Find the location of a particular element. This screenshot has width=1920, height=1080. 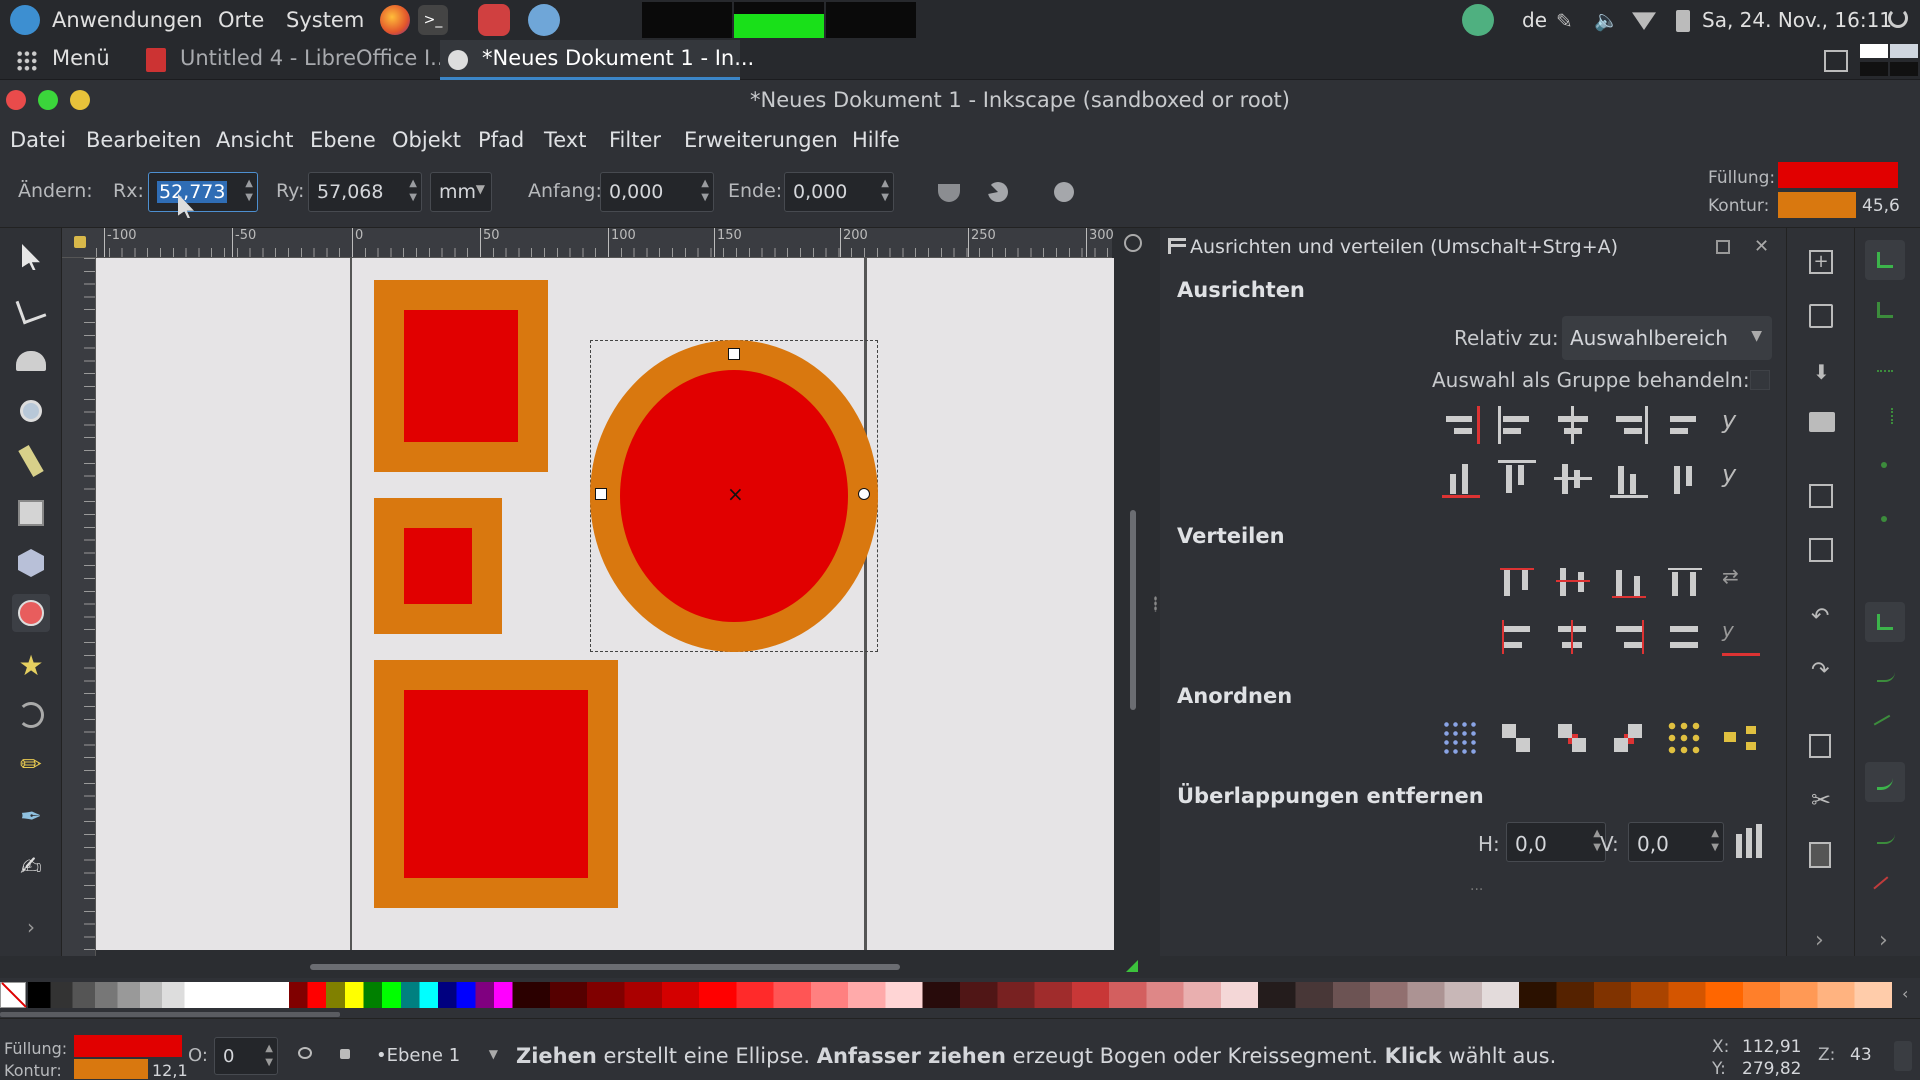

pen-icon: ✎ is located at coordinates (1567, 21).